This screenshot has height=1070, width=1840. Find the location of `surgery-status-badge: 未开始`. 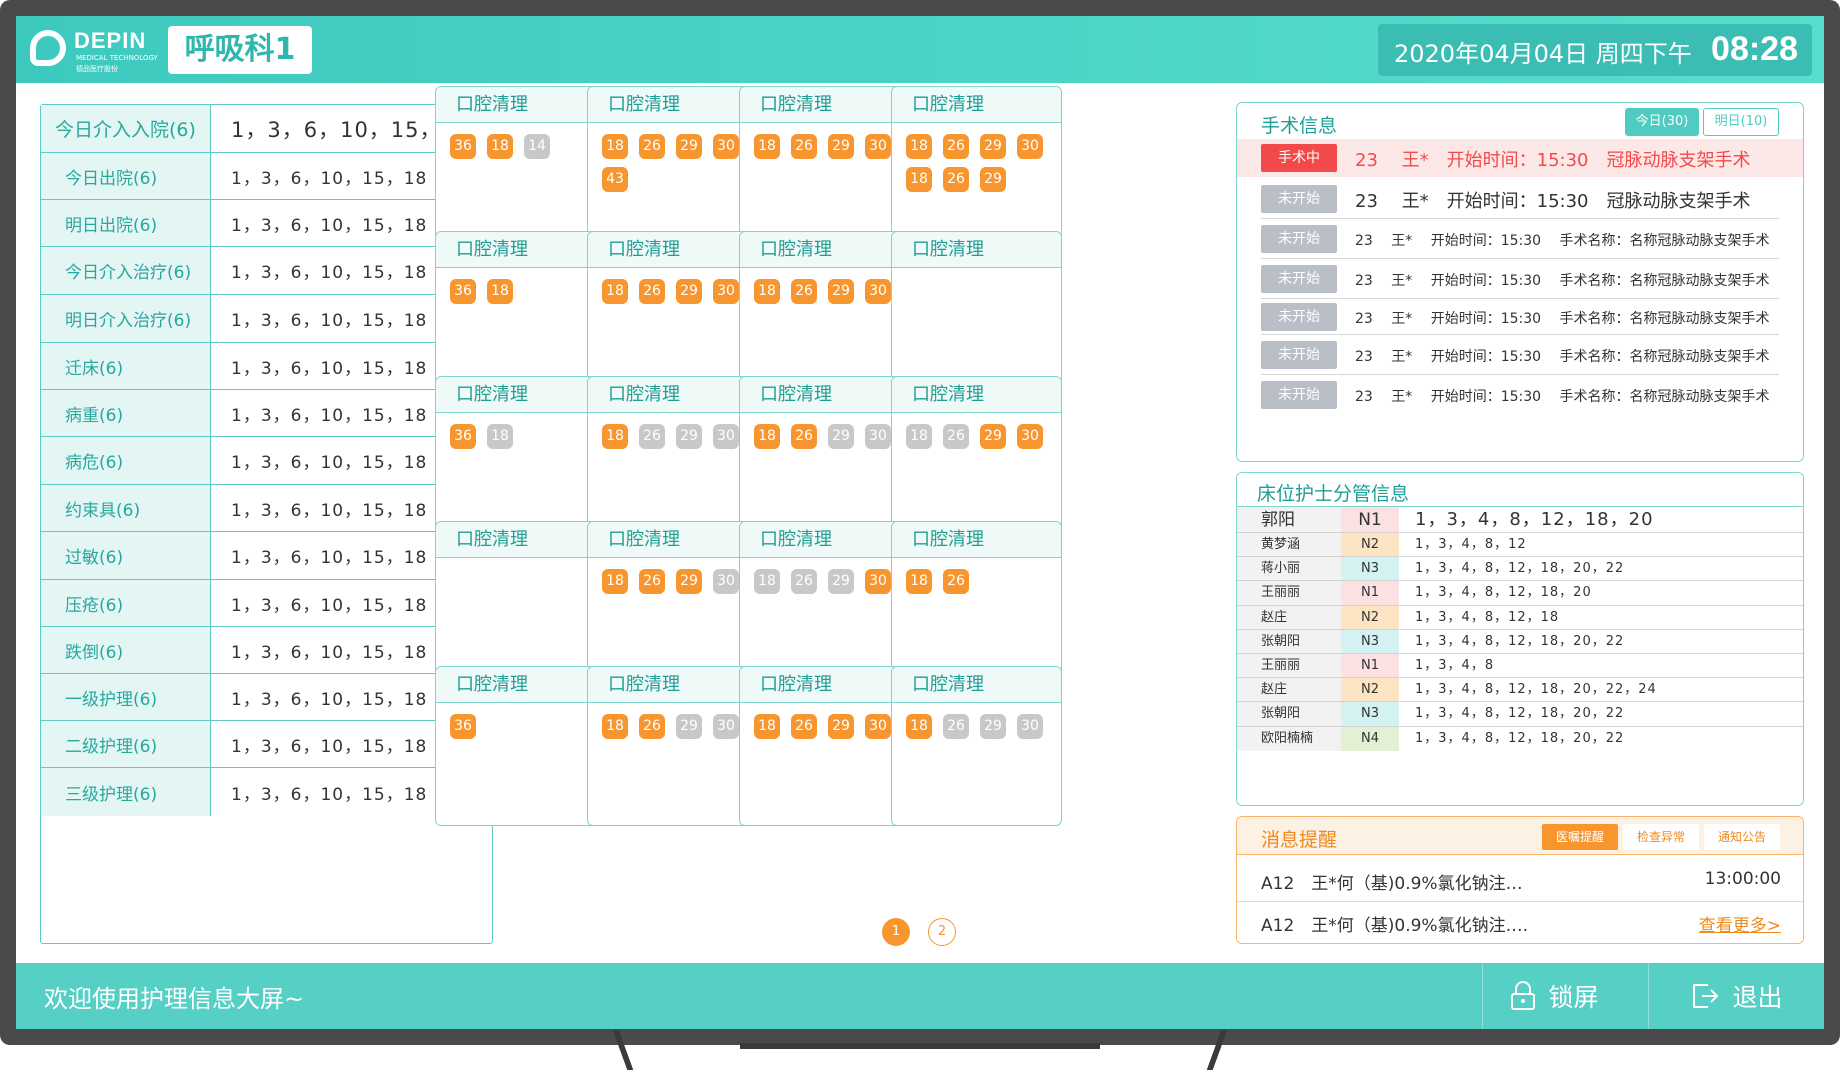

surgery-status-badge: 未开始 is located at coordinates (1299, 355).